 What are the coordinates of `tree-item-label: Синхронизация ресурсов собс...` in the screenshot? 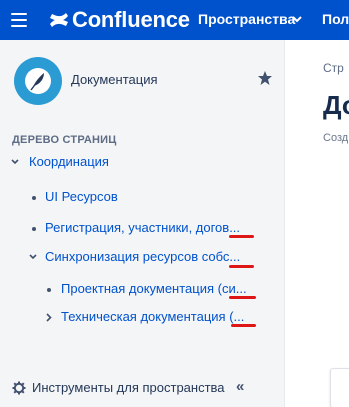 It's located at (142, 256).